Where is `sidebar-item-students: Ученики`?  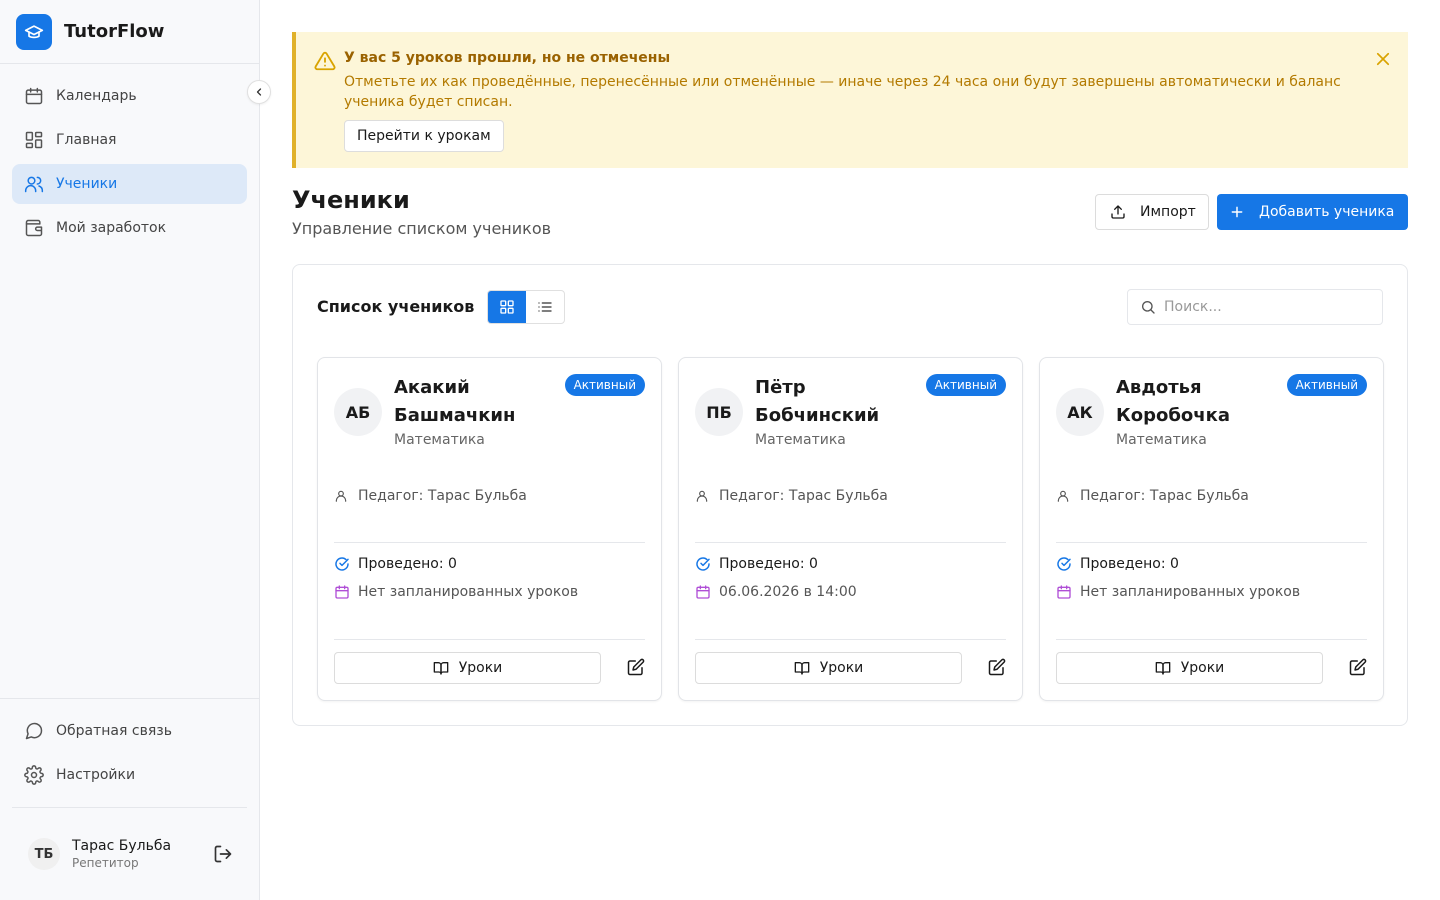
sidebar-item-students: Ученики is located at coordinates (129, 184).